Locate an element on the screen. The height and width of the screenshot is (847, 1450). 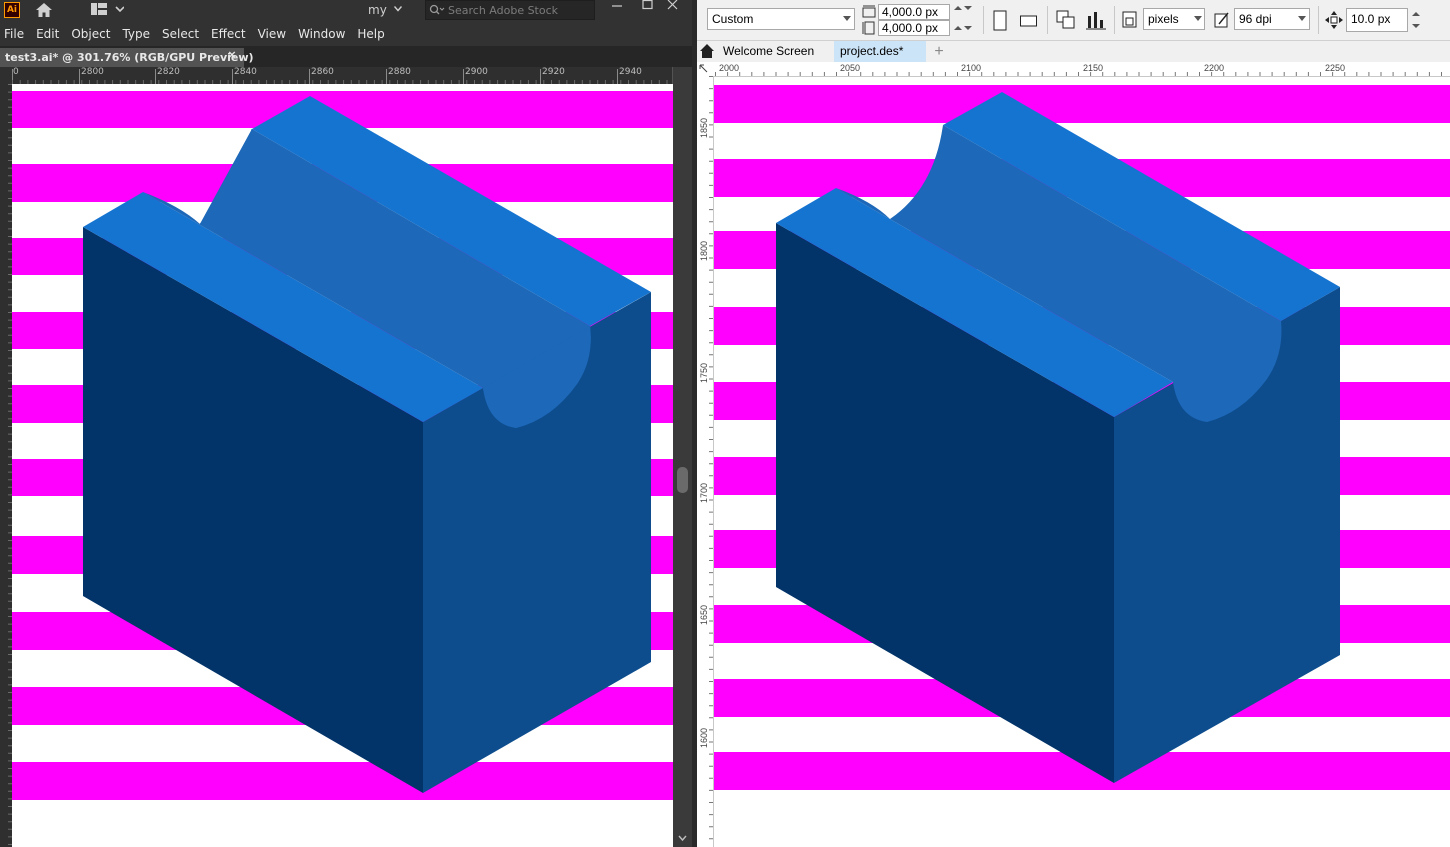
ruler-label: 1650 is located at coordinates (704, 614).